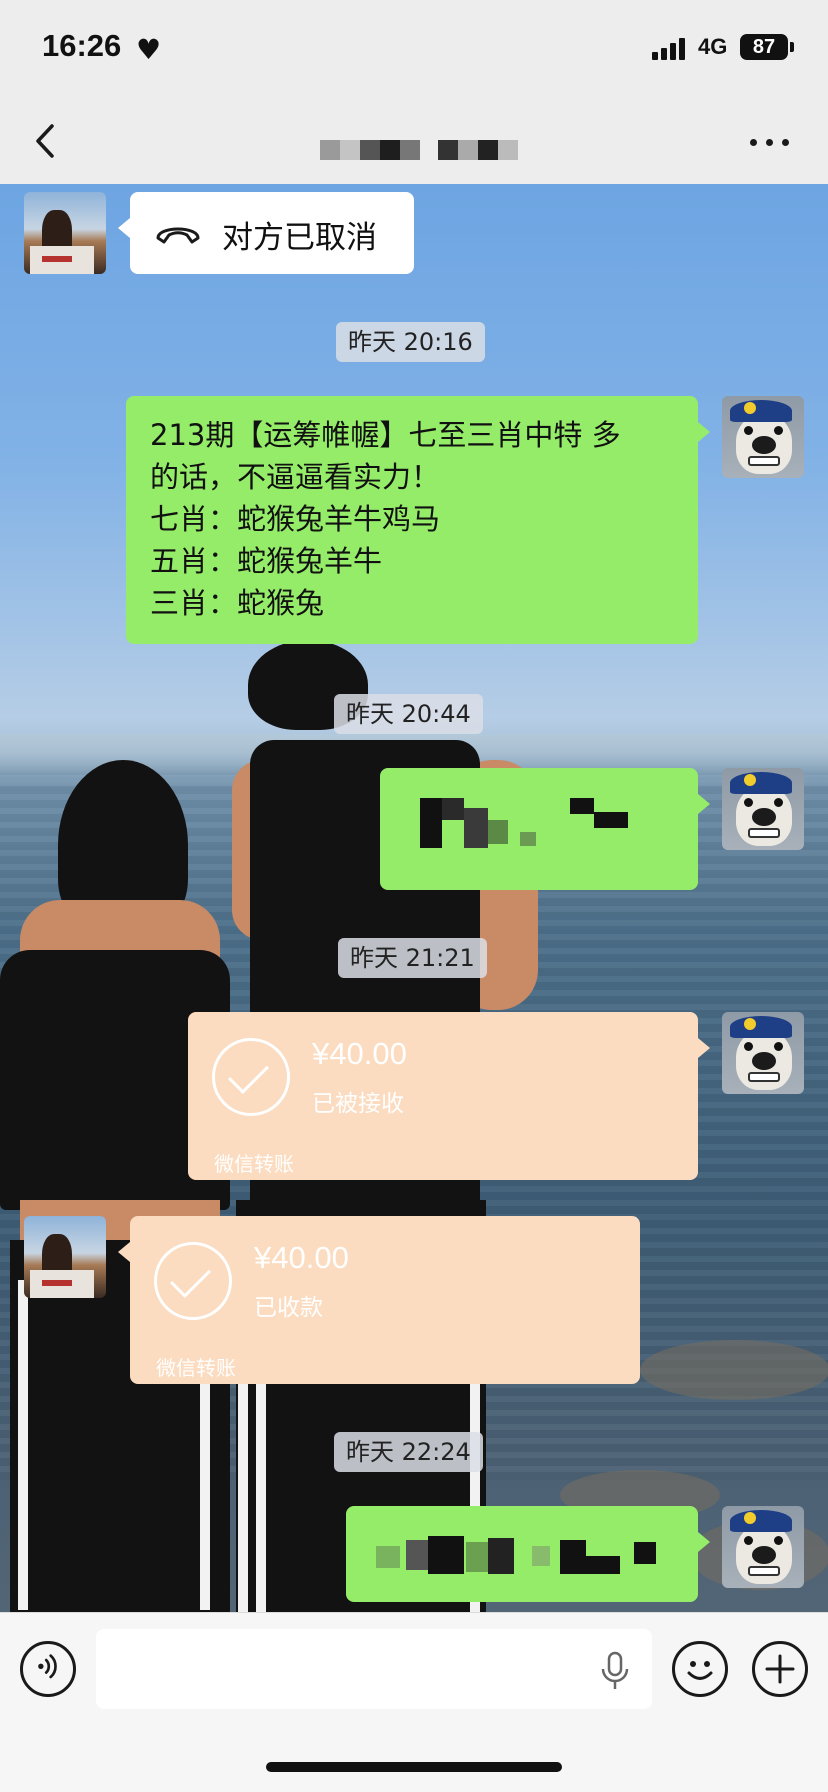  Describe the element at coordinates (48, 141) in the screenshot. I see `chevron-left-icon` at that location.